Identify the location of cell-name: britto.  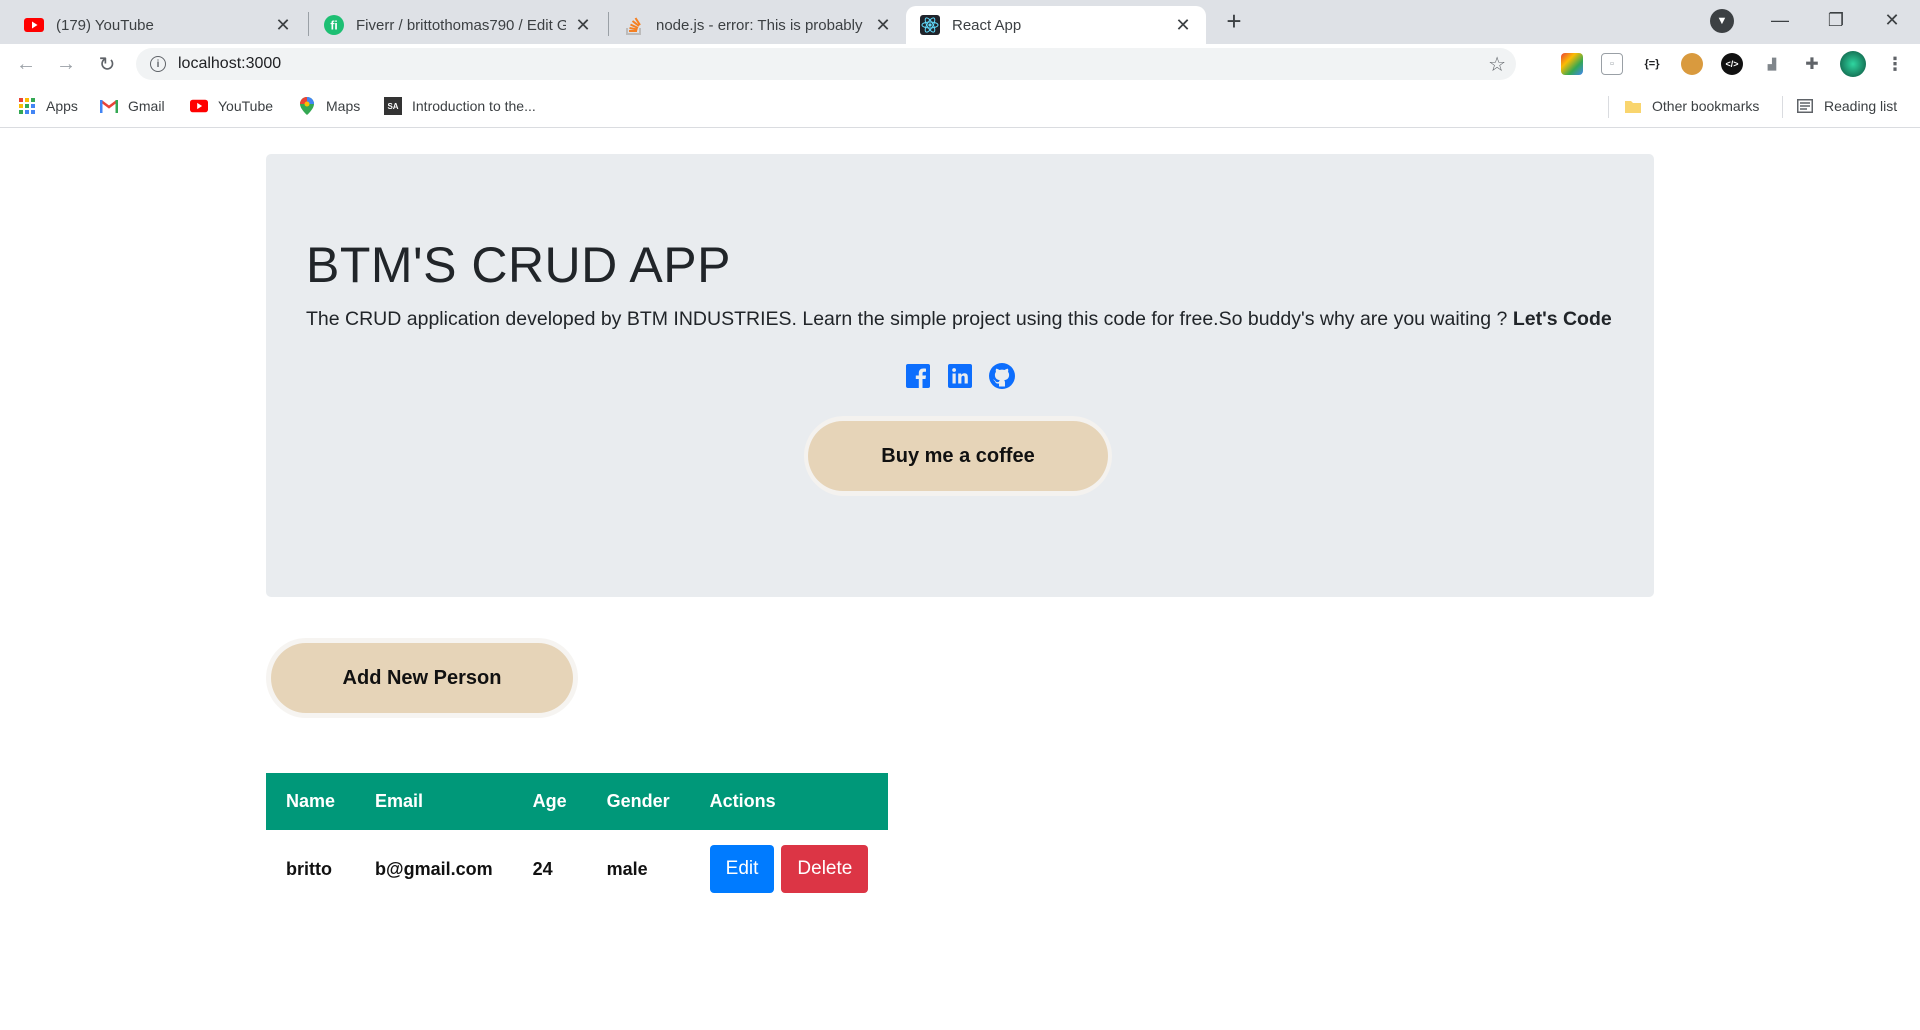
(309, 868).